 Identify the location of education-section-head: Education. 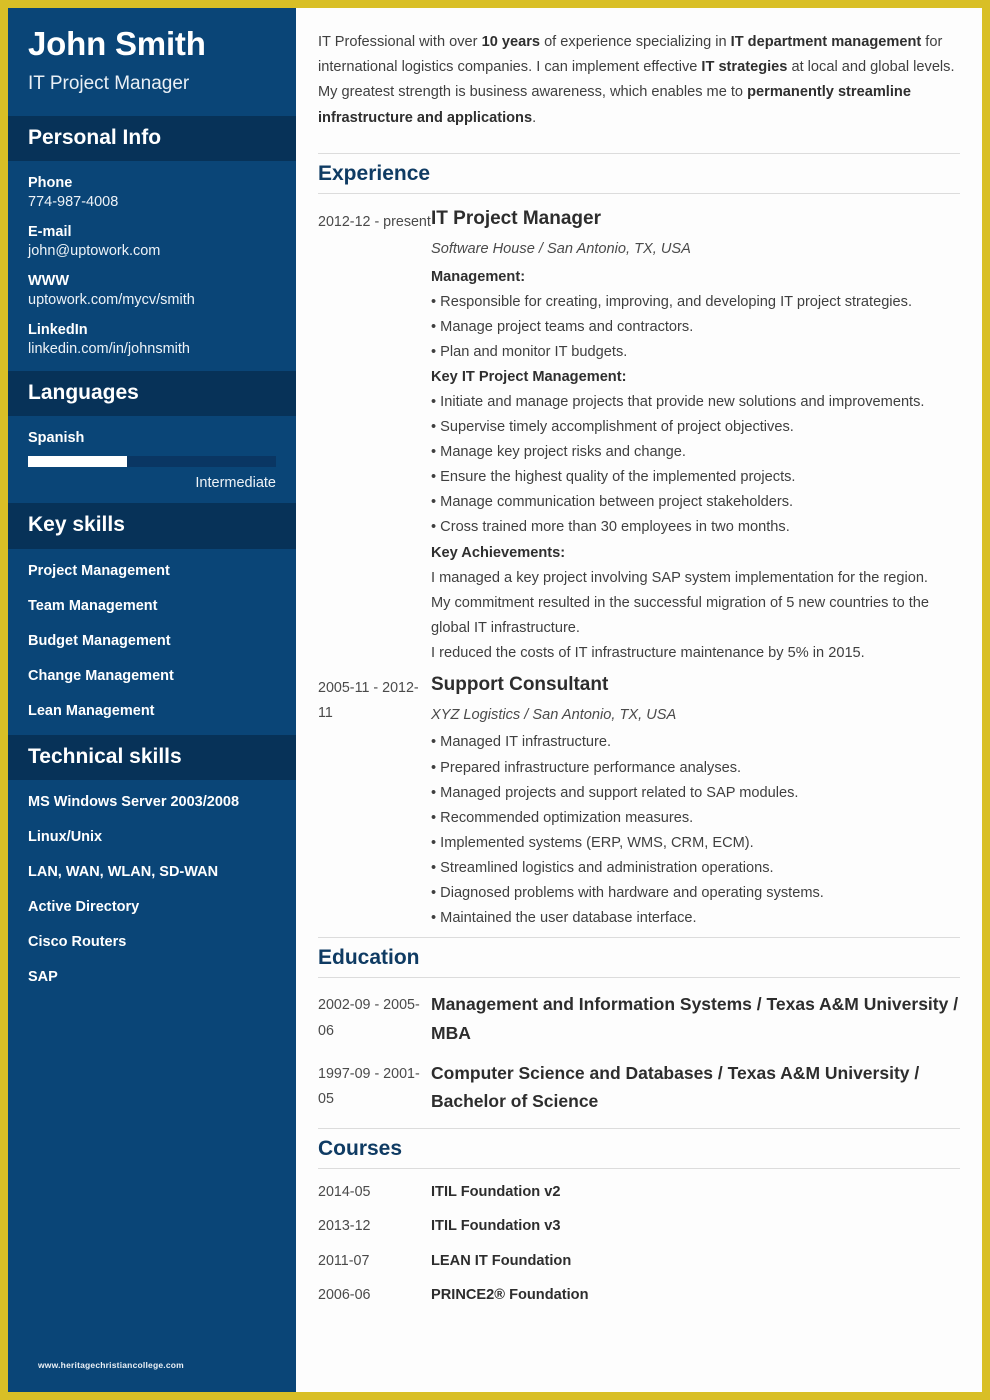
(639, 958).